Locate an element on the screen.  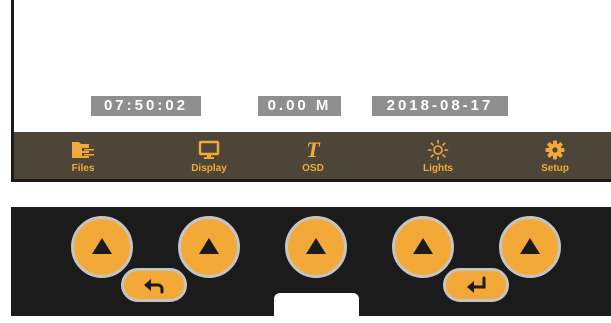
center-slot is located at coordinates (316, 308).